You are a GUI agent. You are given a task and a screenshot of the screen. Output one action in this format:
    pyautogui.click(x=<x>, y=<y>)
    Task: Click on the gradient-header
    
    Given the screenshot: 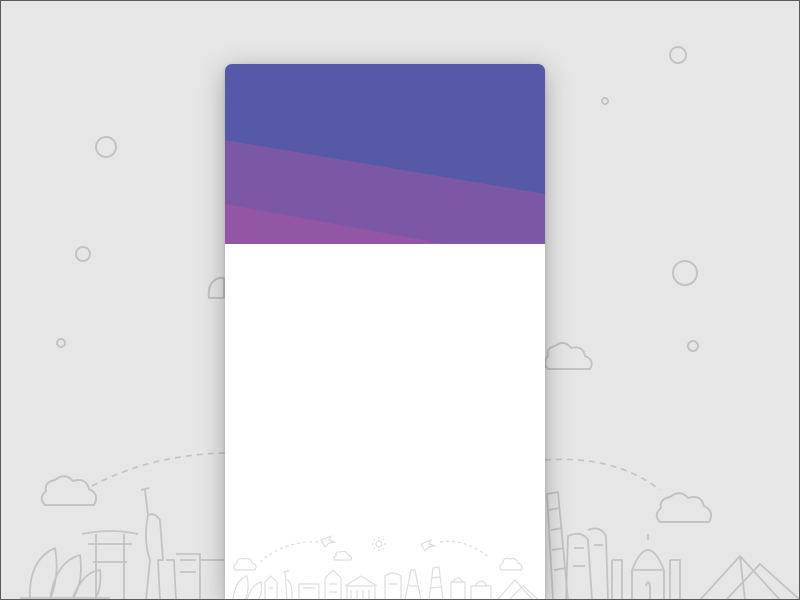 What is the action you would take?
    pyautogui.click(x=385, y=154)
    